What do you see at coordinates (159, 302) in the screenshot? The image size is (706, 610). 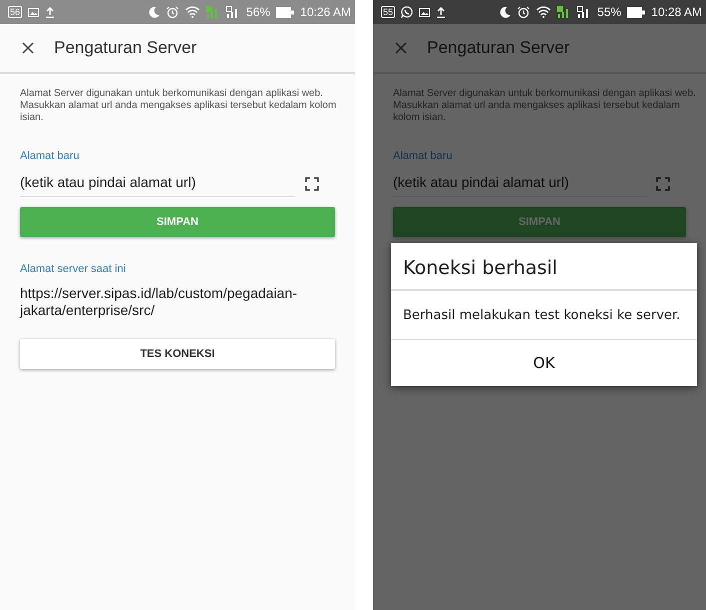 I see `server-url-text: https://server.sipas.id/lab/custom/pegadaian-jakarta/enterprise/src/` at bounding box center [159, 302].